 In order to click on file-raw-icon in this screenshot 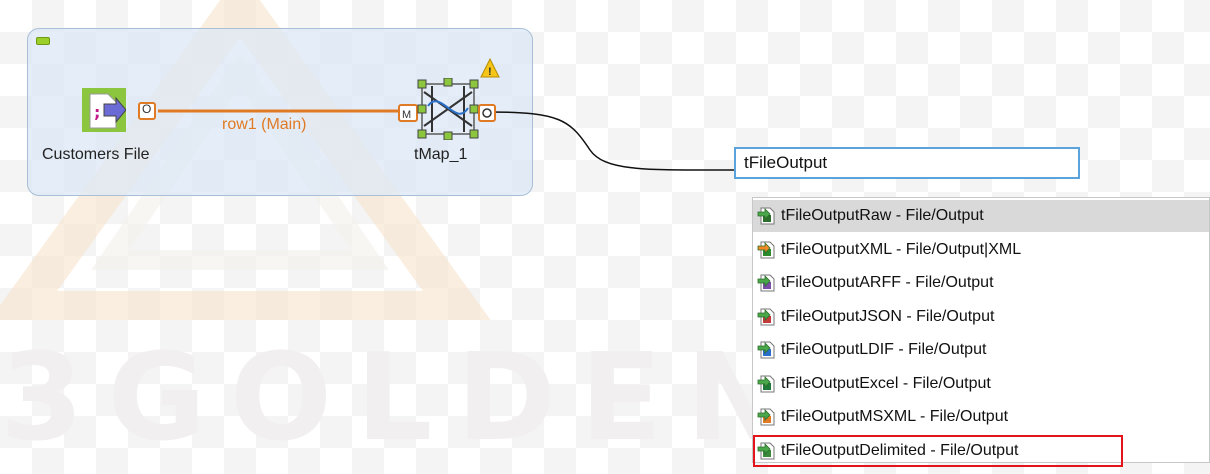, I will do `click(766, 216)`.